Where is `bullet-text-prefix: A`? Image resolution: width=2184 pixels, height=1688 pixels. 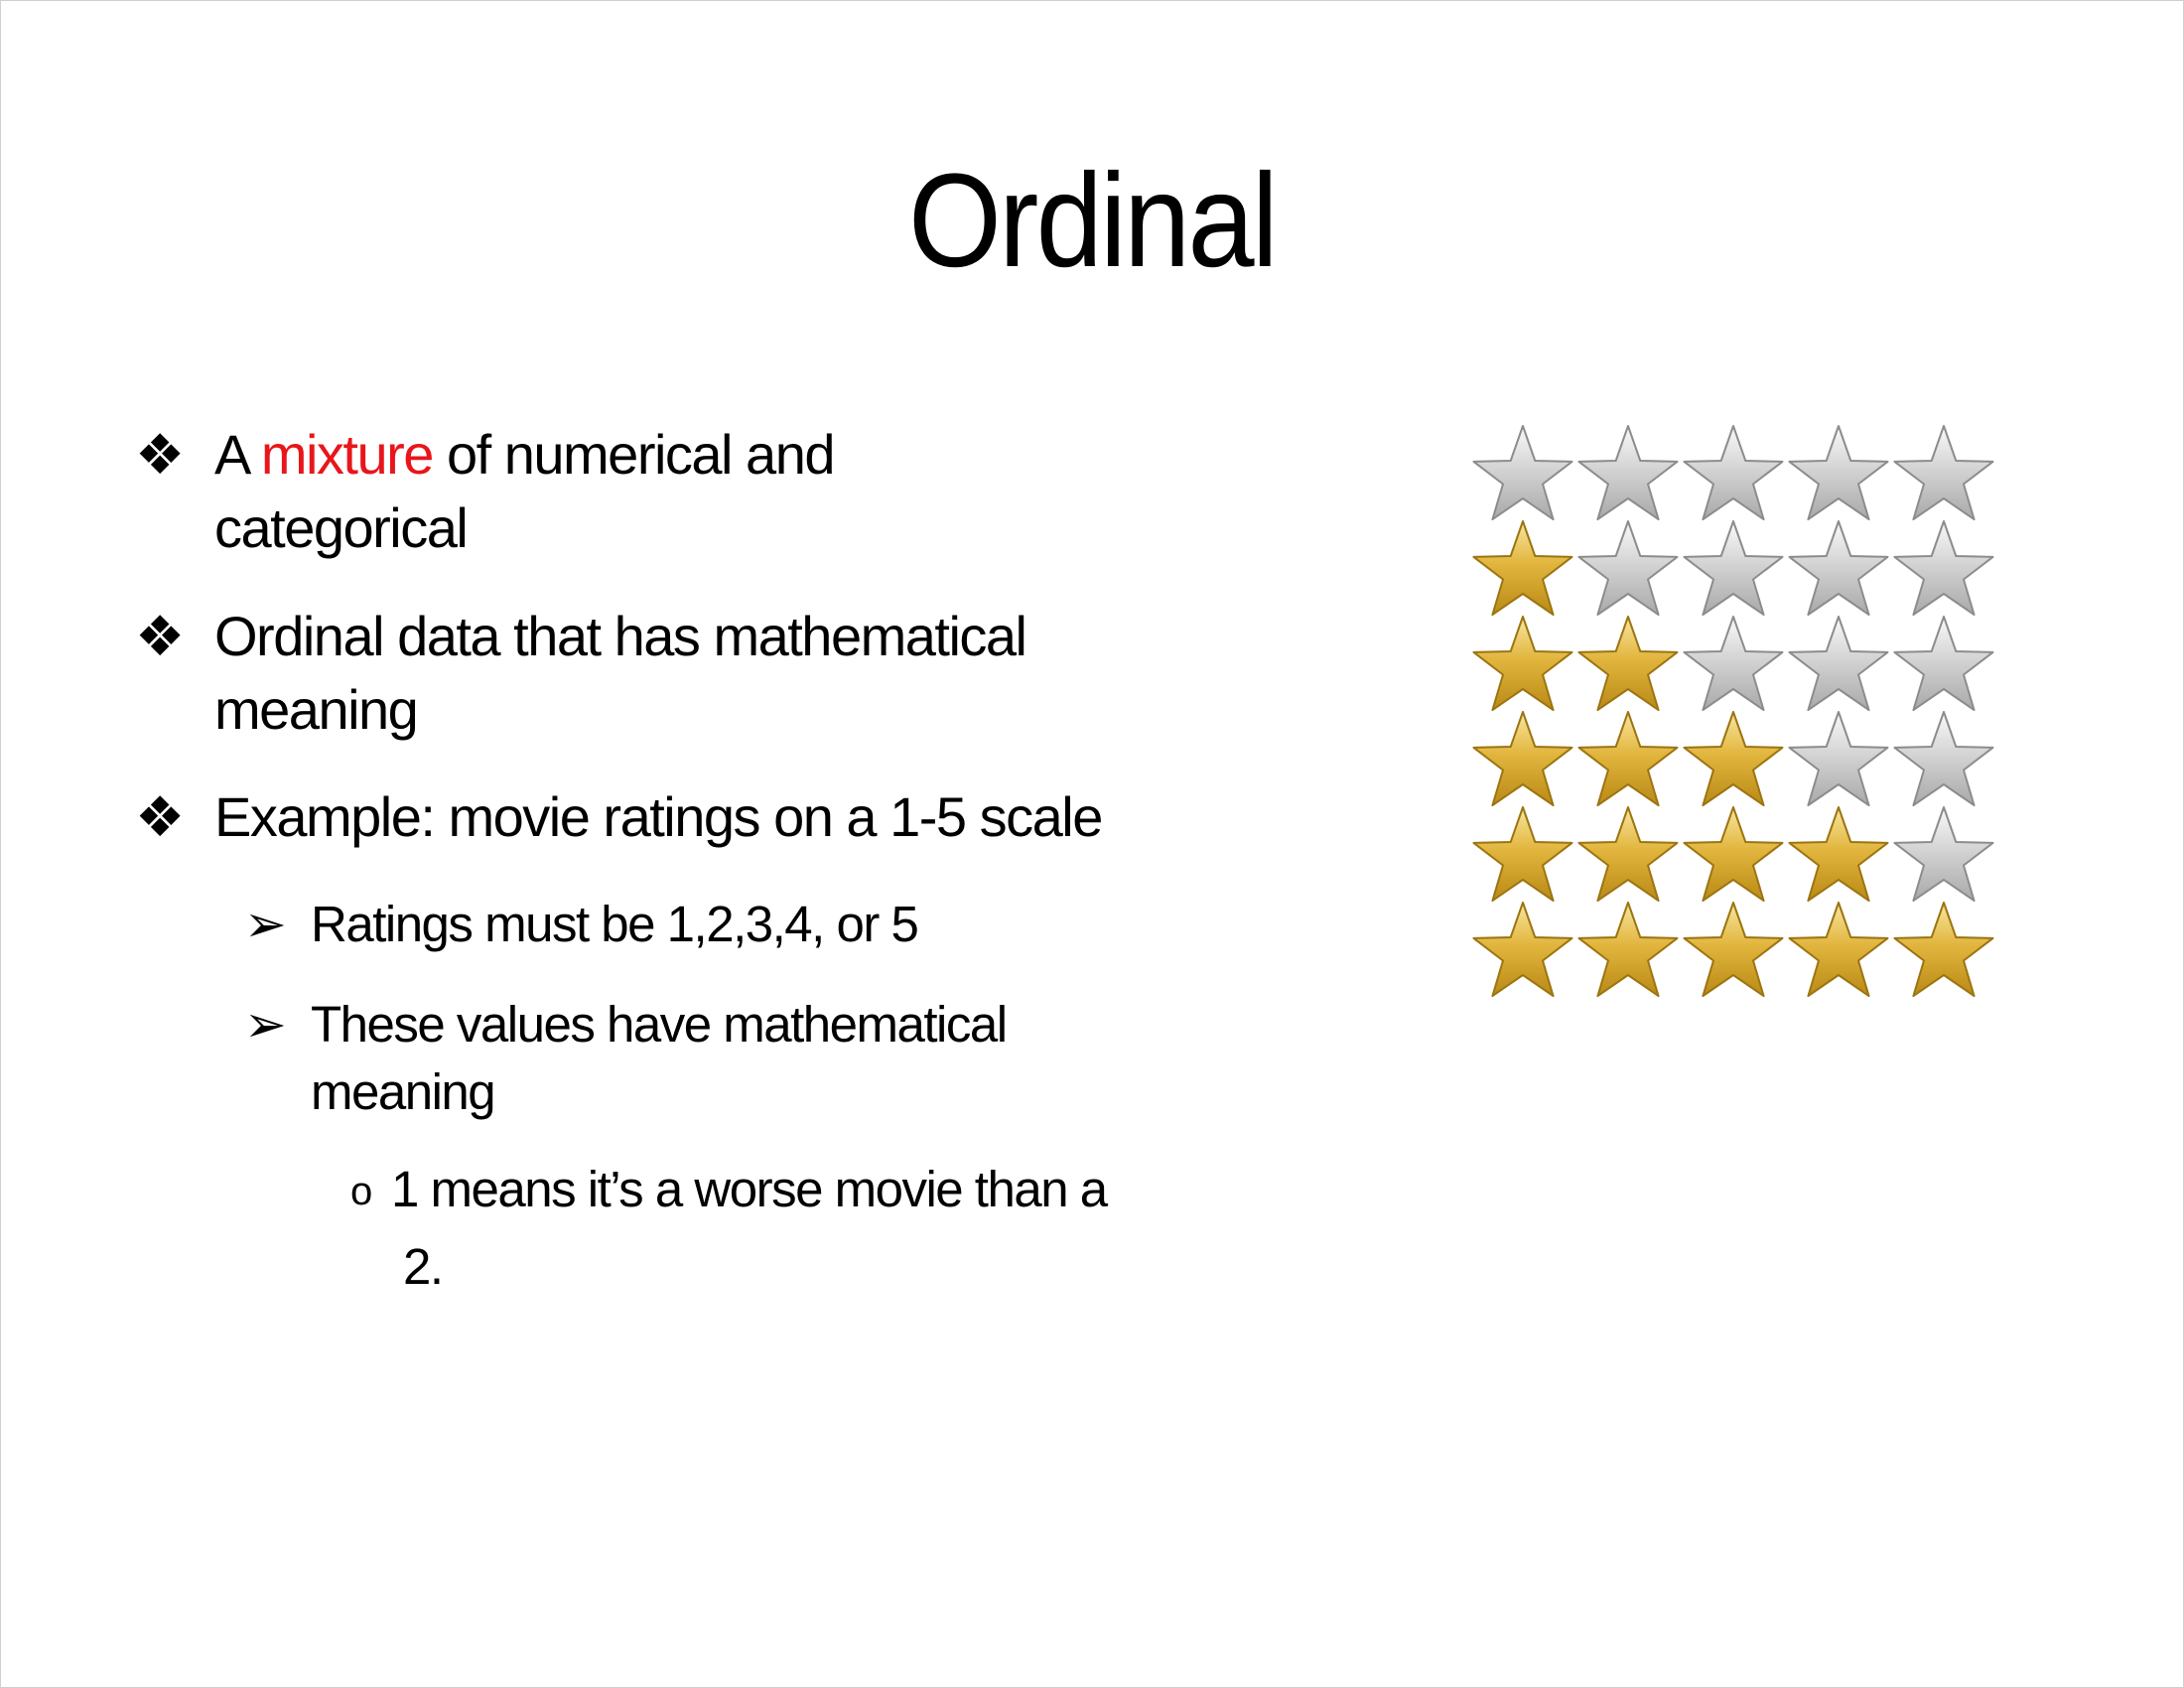 bullet-text-prefix: A is located at coordinates (237, 454).